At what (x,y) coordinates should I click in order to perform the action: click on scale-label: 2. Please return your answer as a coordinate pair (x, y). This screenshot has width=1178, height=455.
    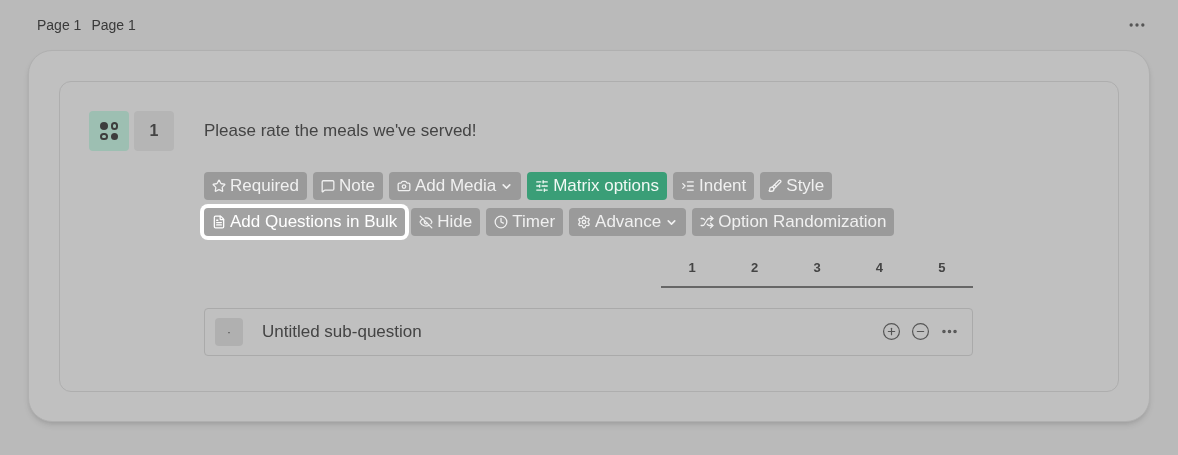
    Looking at the image, I should click on (755, 268).